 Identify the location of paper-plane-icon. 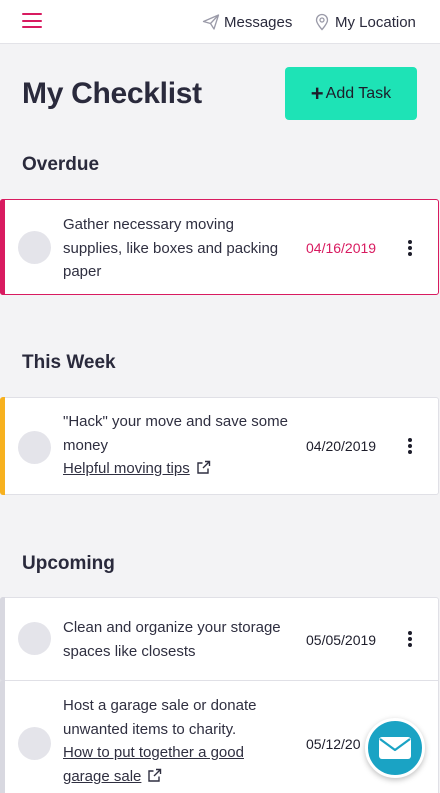
(211, 22).